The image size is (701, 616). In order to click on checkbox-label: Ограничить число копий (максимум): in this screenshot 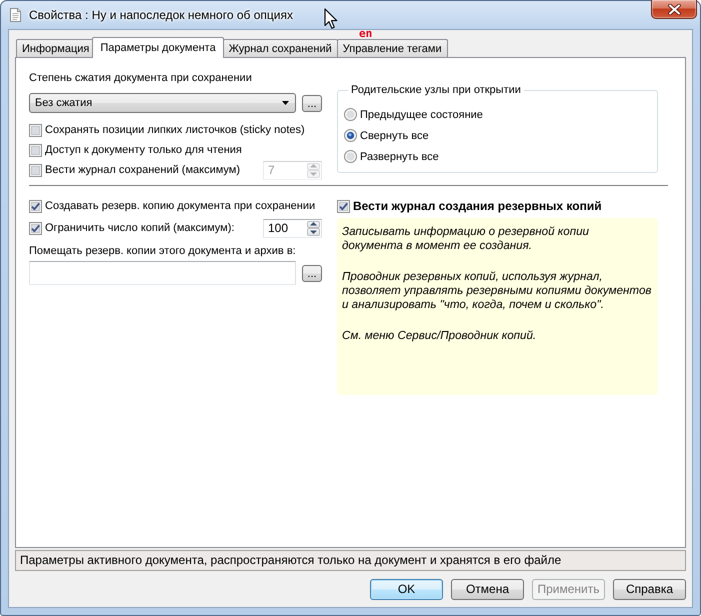, I will do `click(139, 228)`.